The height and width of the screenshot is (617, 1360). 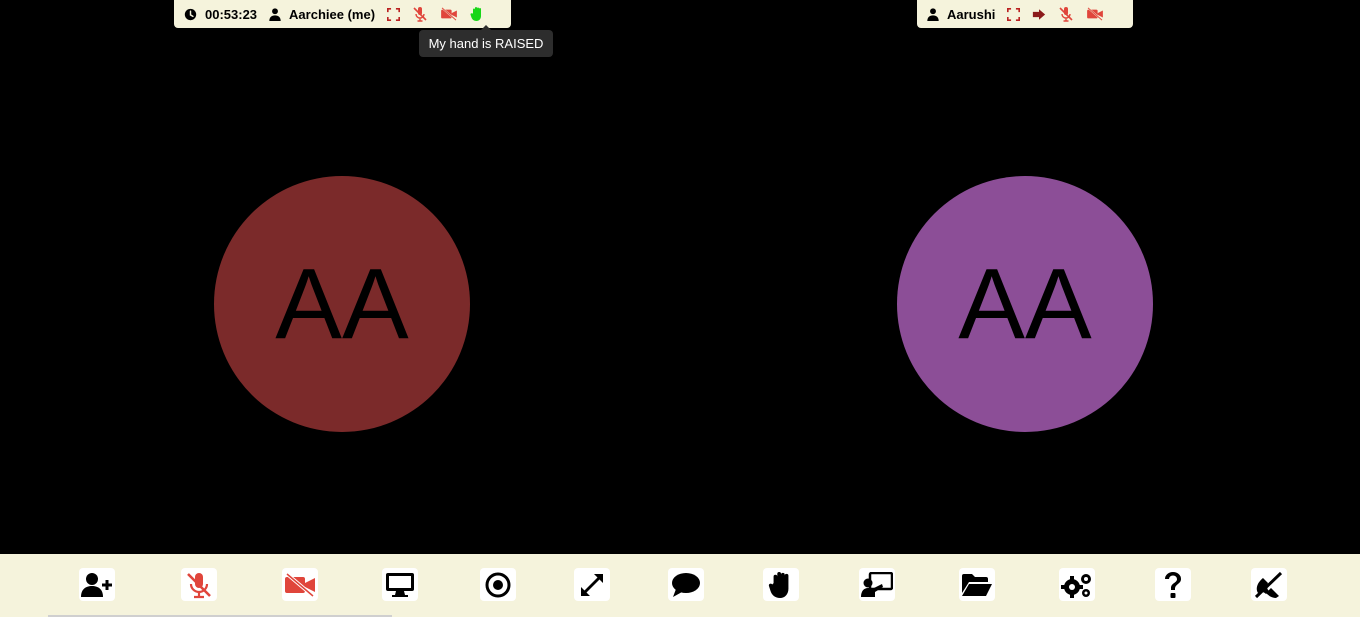 I want to click on record-button, so click(x=498, y=584).